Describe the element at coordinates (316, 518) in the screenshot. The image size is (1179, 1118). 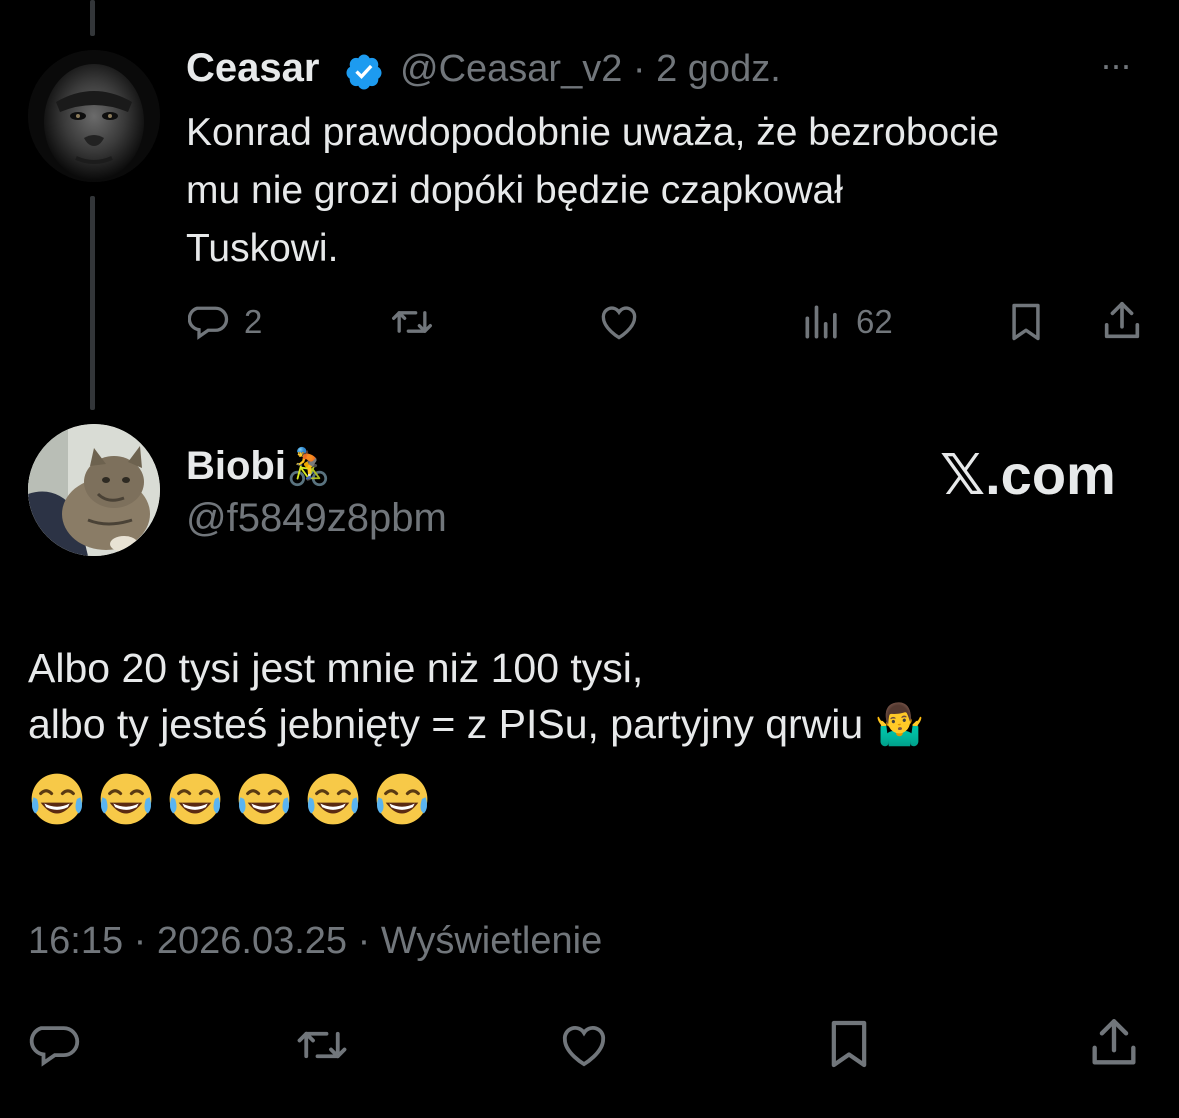
I see `handle: @f5849z8pbm` at that location.